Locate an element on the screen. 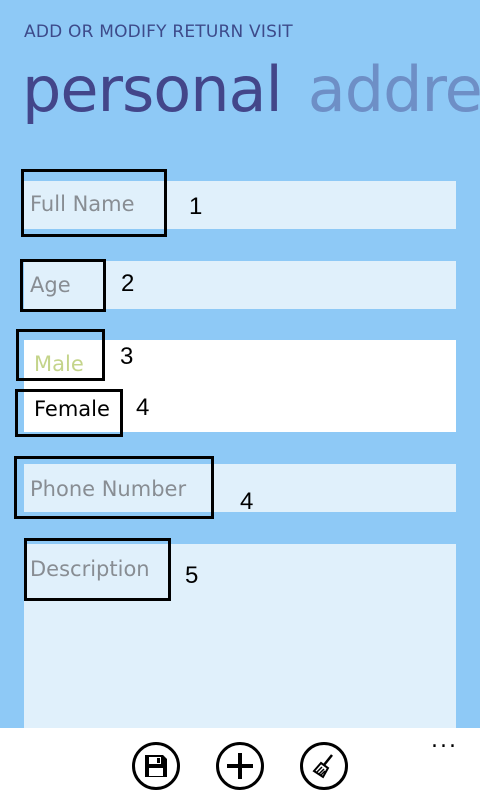 This screenshot has height=800, width=480. annotation-number: 3 is located at coordinates (127, 356).